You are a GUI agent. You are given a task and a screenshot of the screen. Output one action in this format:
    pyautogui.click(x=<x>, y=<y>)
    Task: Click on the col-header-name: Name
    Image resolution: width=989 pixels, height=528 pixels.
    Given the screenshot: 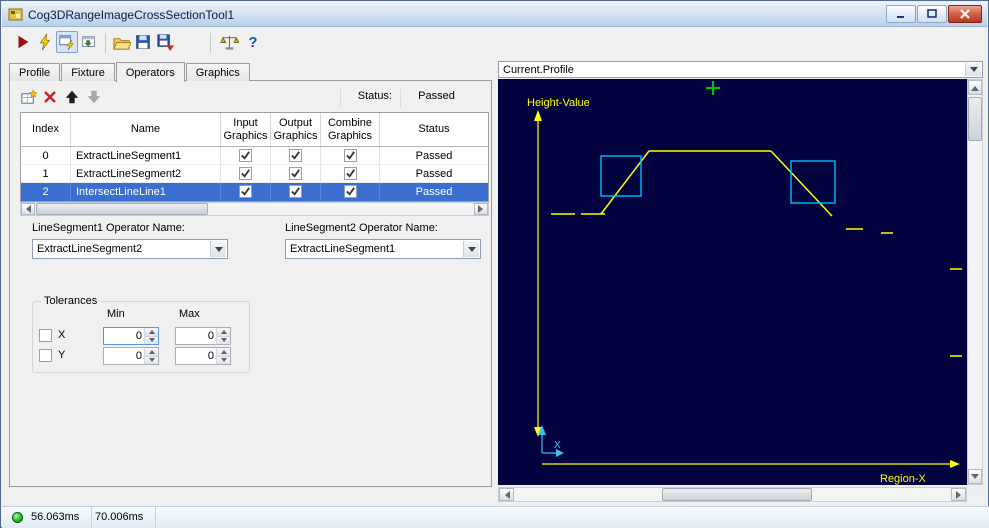 What is the action you would take?
    pyautogui.click(x=146, y=129)
    